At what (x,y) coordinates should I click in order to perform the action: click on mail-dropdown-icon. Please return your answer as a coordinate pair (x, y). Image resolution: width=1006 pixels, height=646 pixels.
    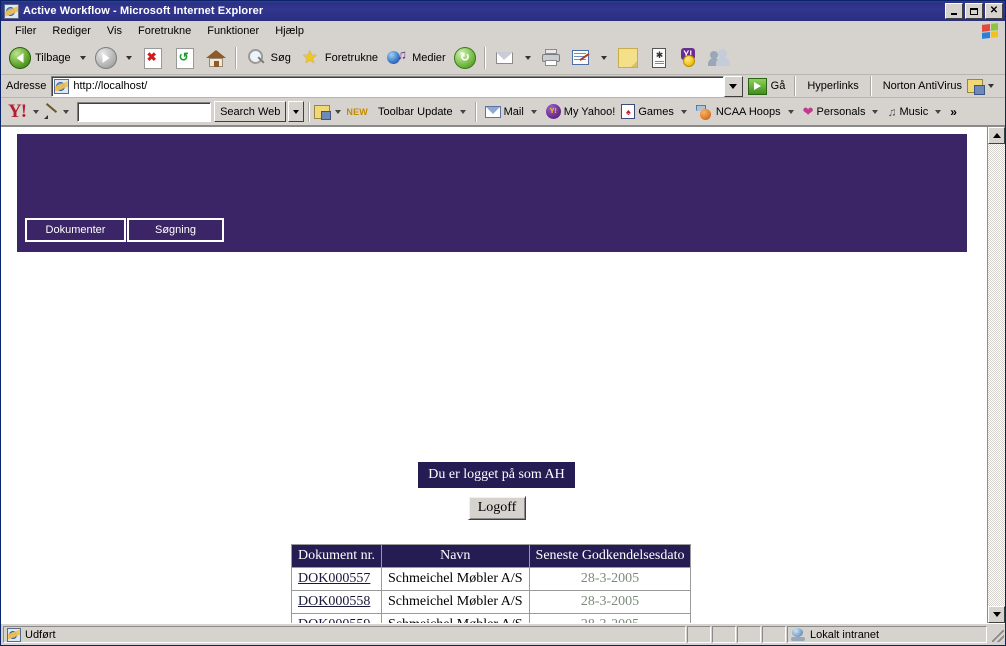
    Looking at the image, I should click on (527, 58).